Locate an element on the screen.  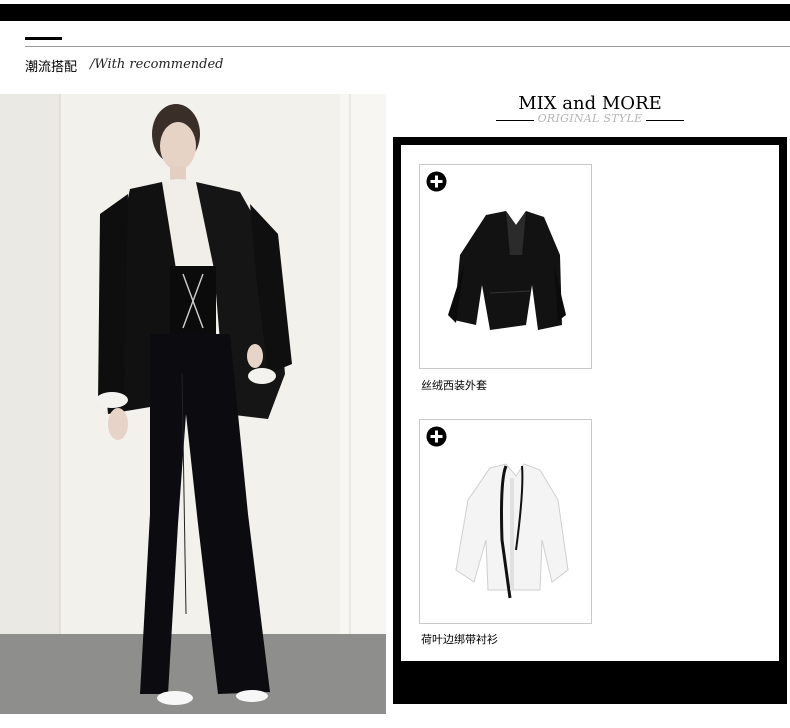
product-name-blouse: 荷叶边绑带衬衫 is located at coordinates (459, 639).